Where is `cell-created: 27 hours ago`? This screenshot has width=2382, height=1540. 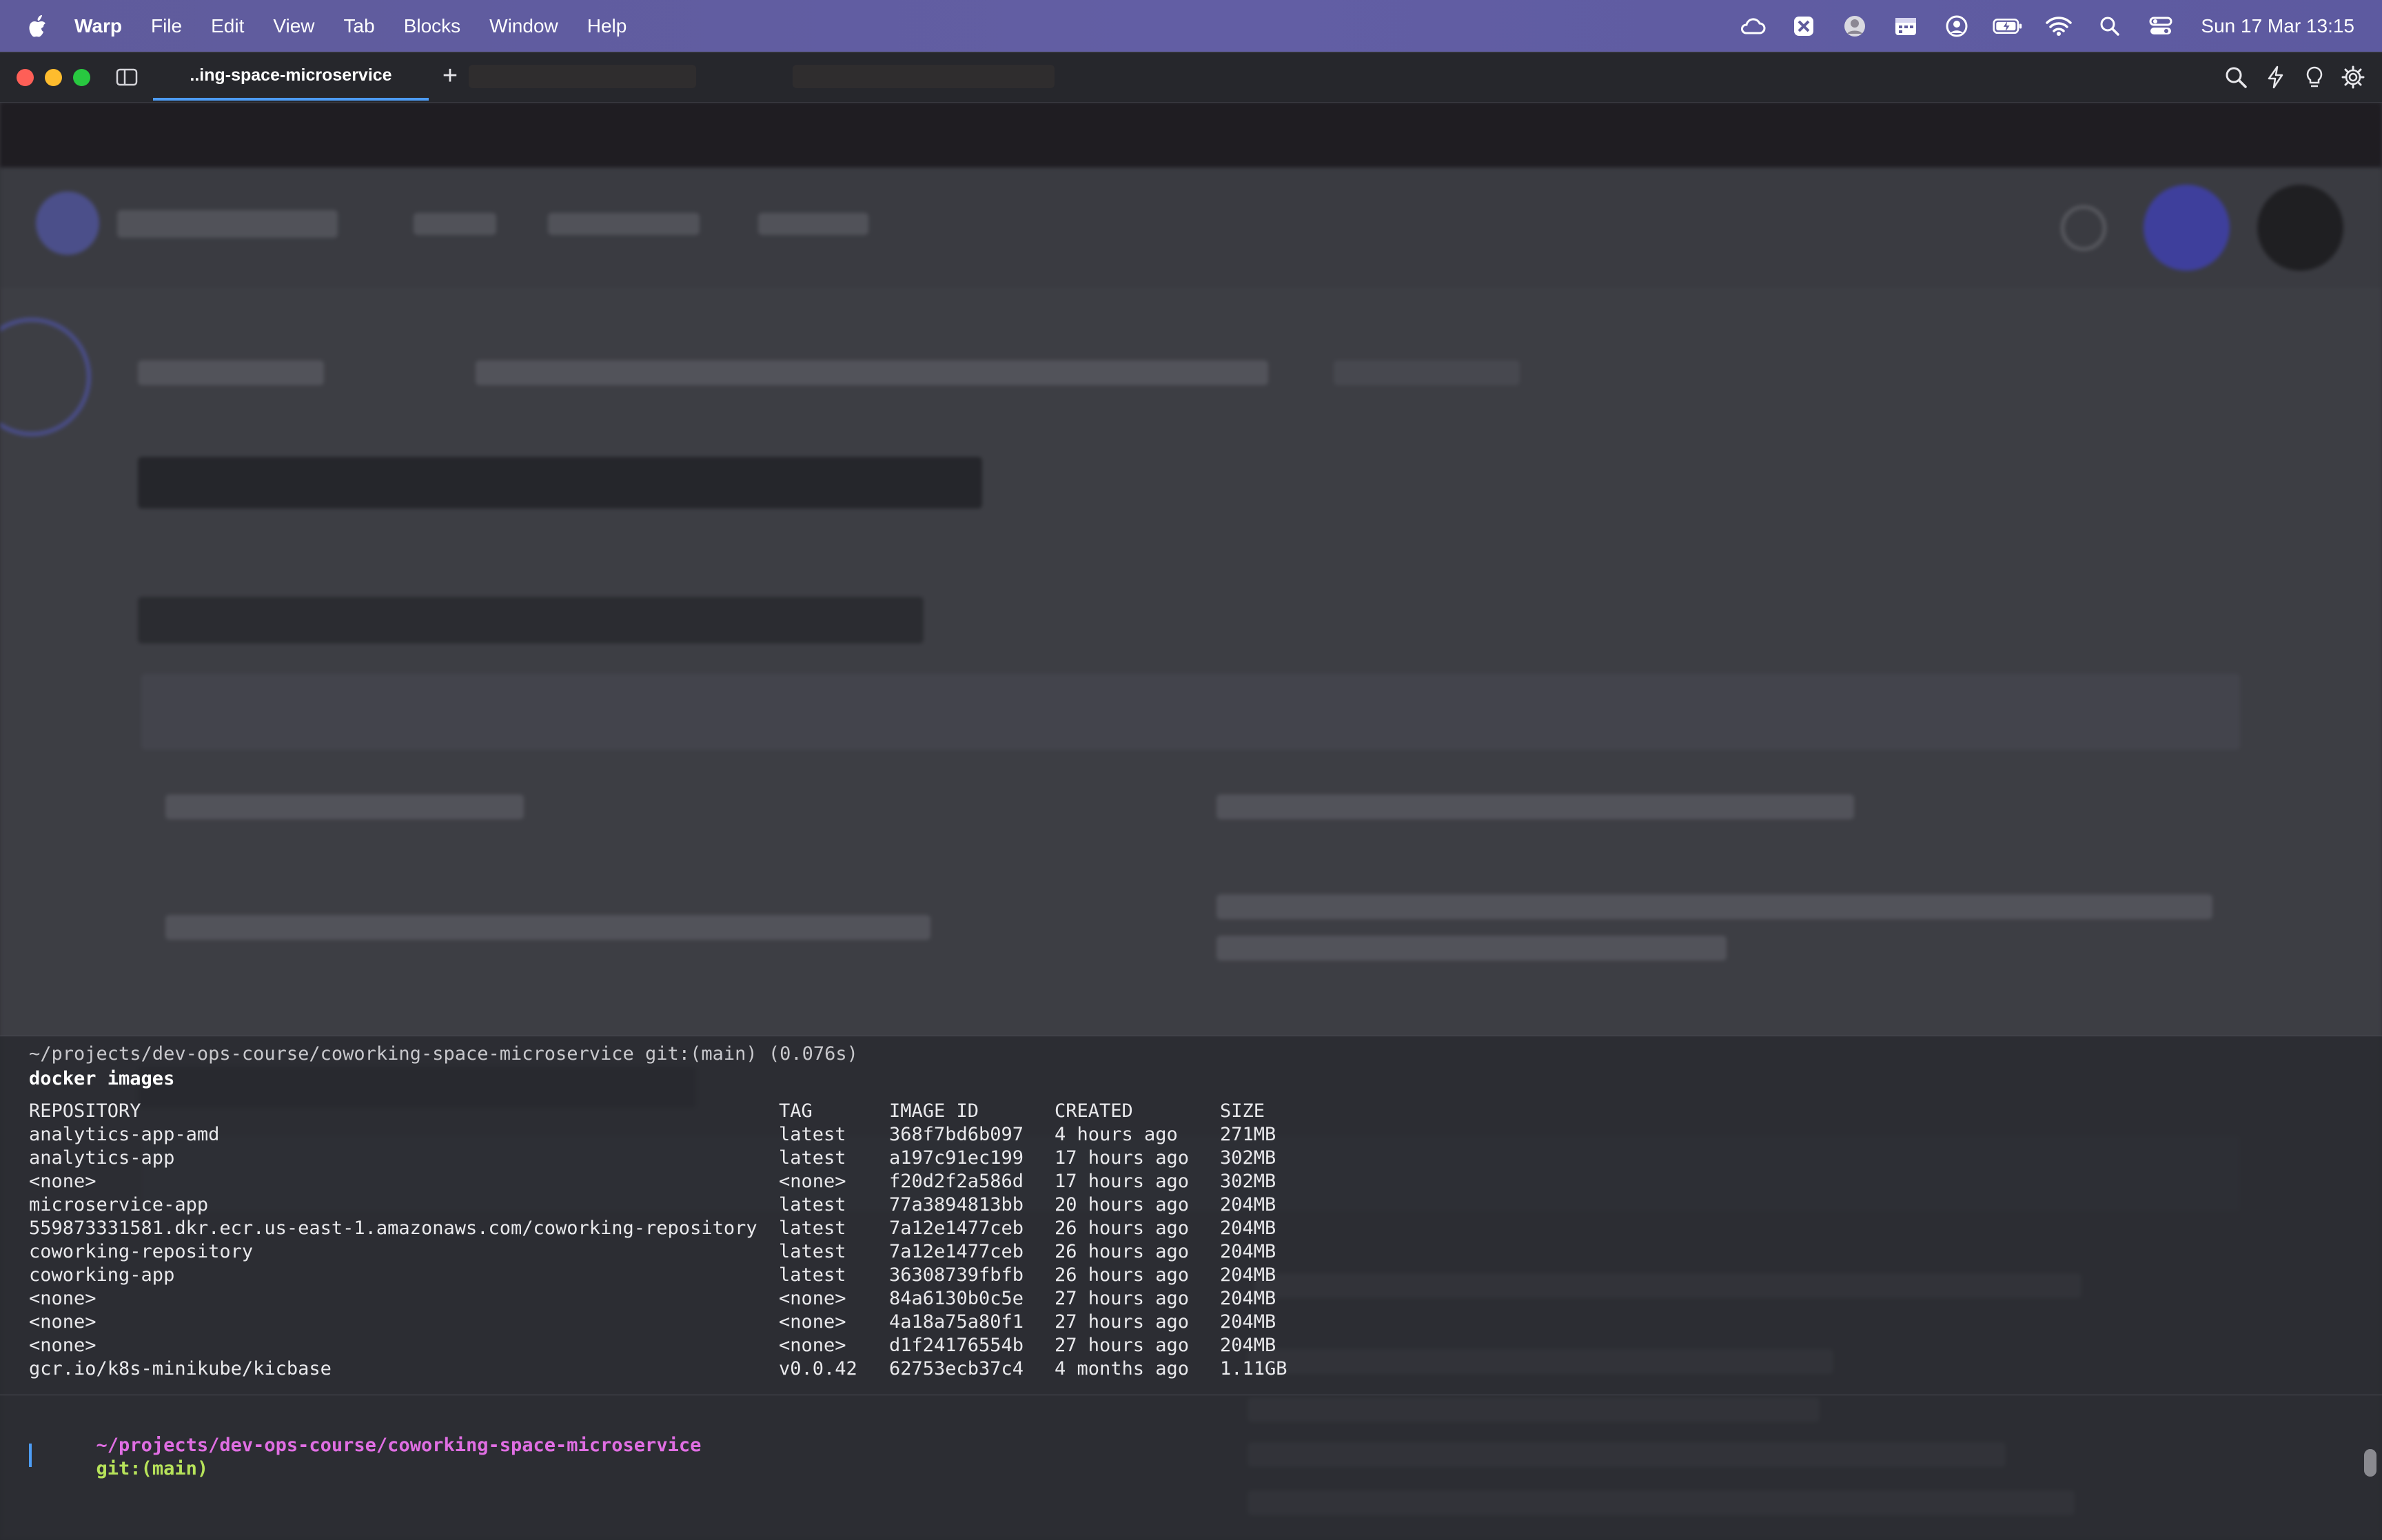 cell-created: 27 hours ago is located at coordinates (1122, 1345).